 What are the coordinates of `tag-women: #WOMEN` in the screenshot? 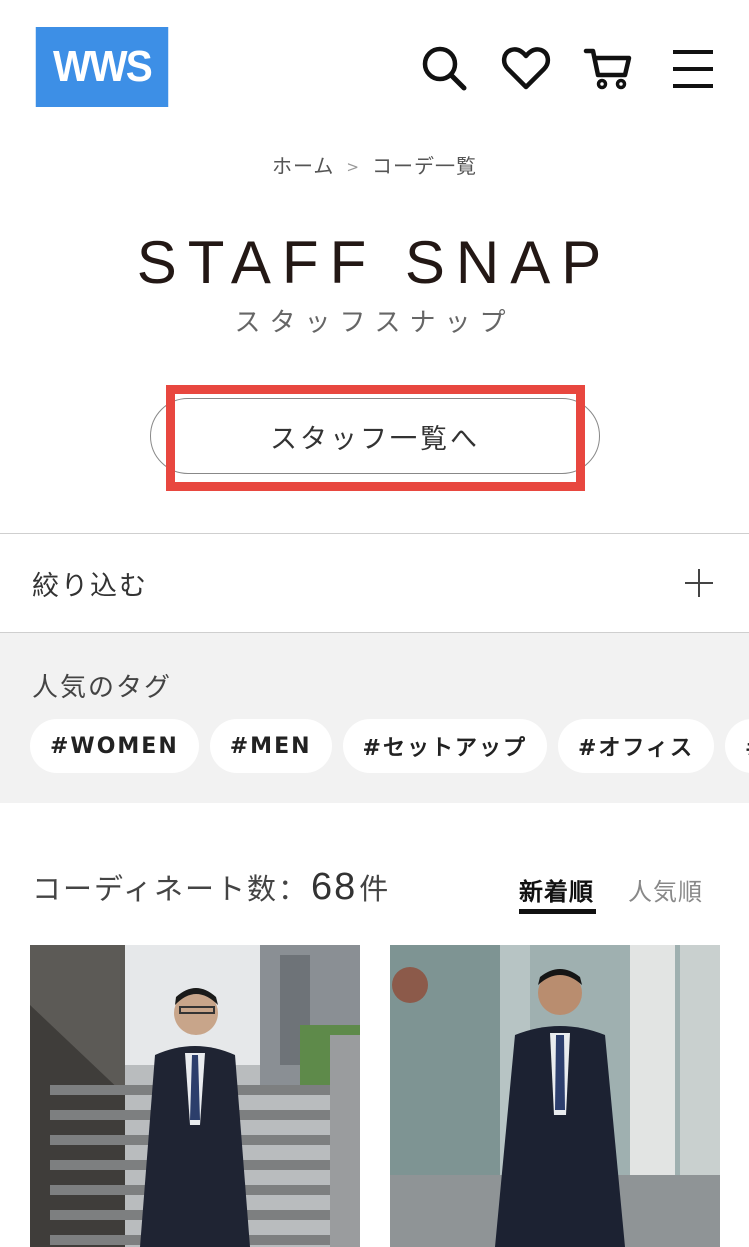 It's located at (114, 746).